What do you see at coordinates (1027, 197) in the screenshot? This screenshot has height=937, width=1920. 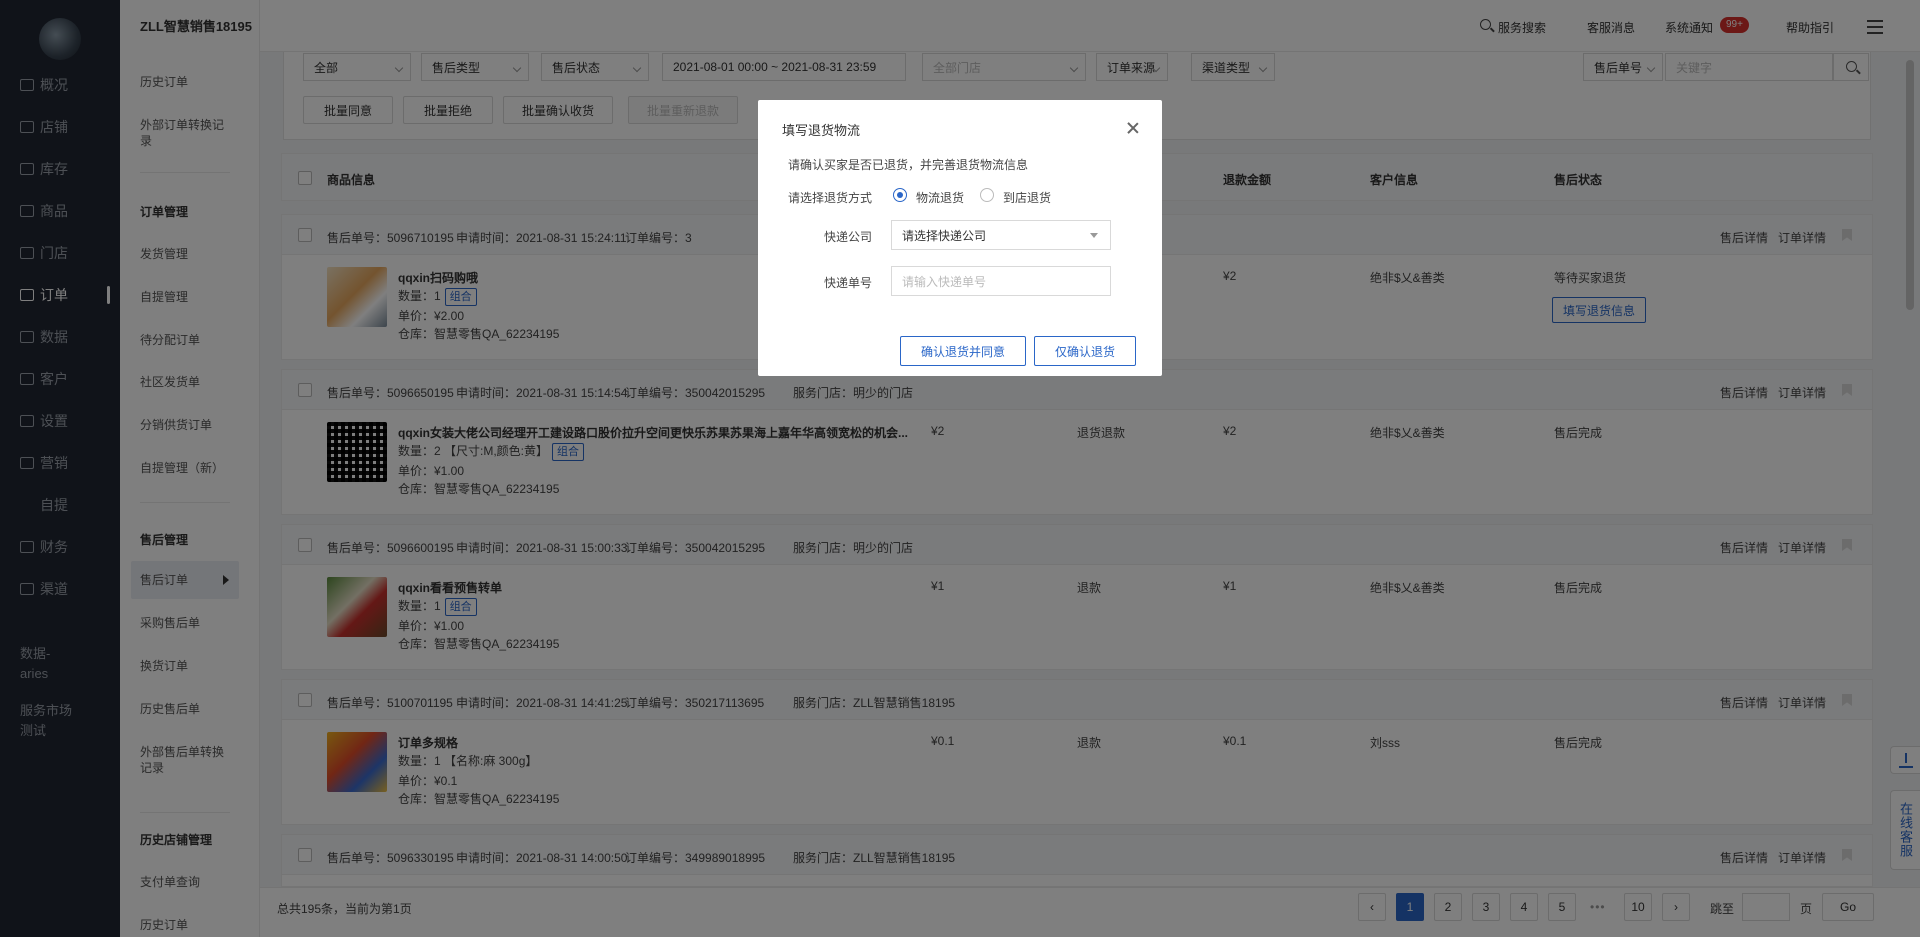 I see `store-return-label: 到店退货` at bounding box center [1027, 197].